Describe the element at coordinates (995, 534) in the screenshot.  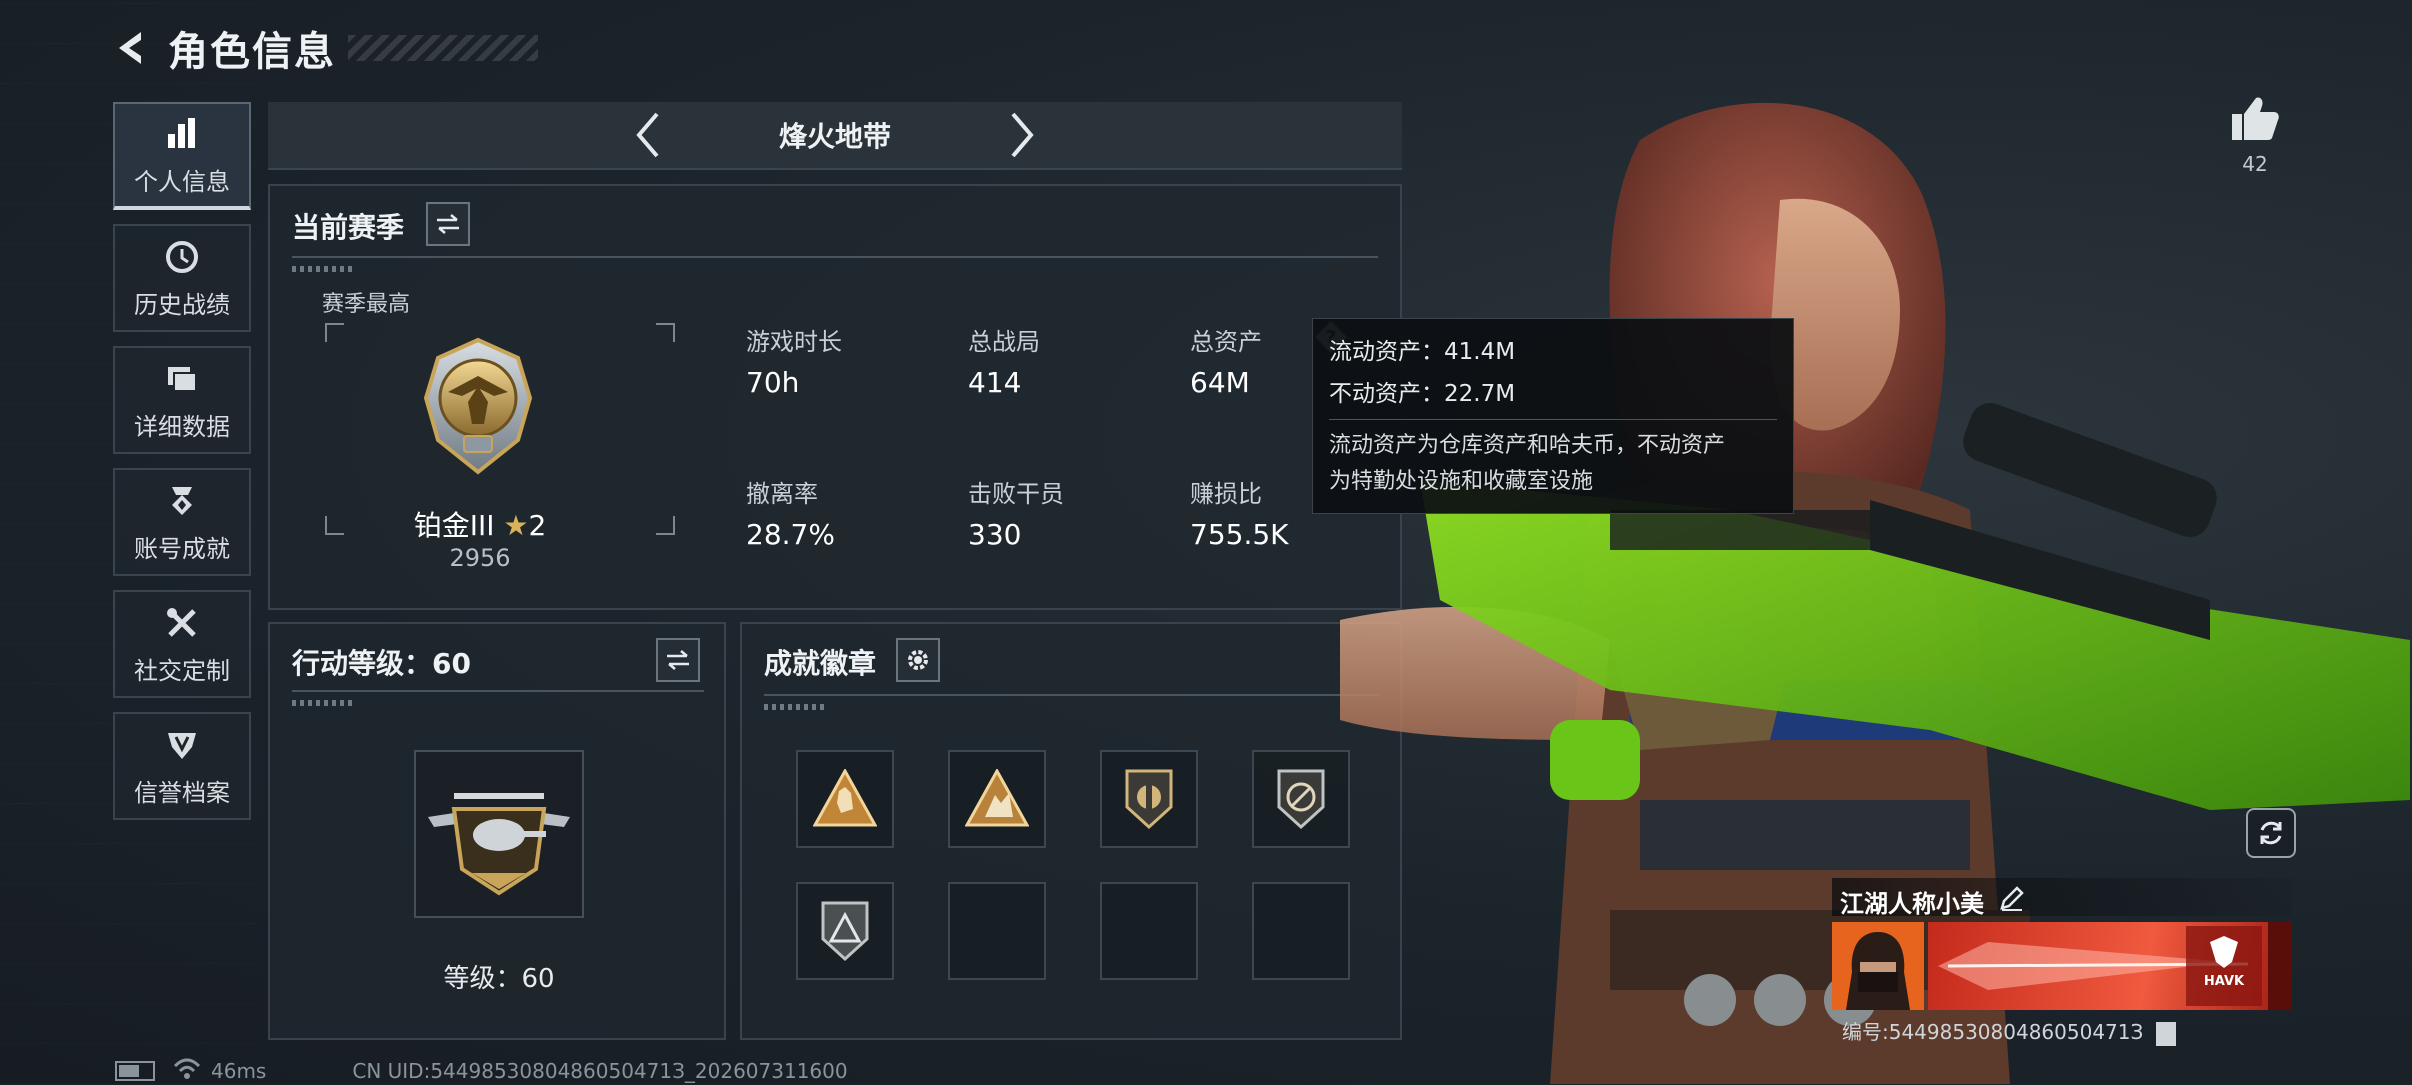
I see `stat-value-kills: 330` at that location.